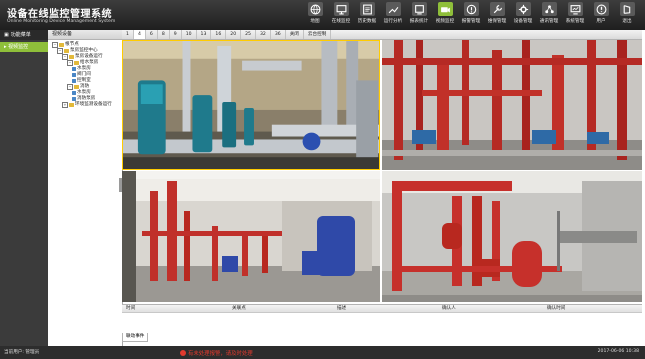 This screenshot has width=645, height=359. What do you see at coordinates (556, 308) in the screenshot?
I see `event-col-confirm-time: 确认时间` at bounding box center [556, 308].